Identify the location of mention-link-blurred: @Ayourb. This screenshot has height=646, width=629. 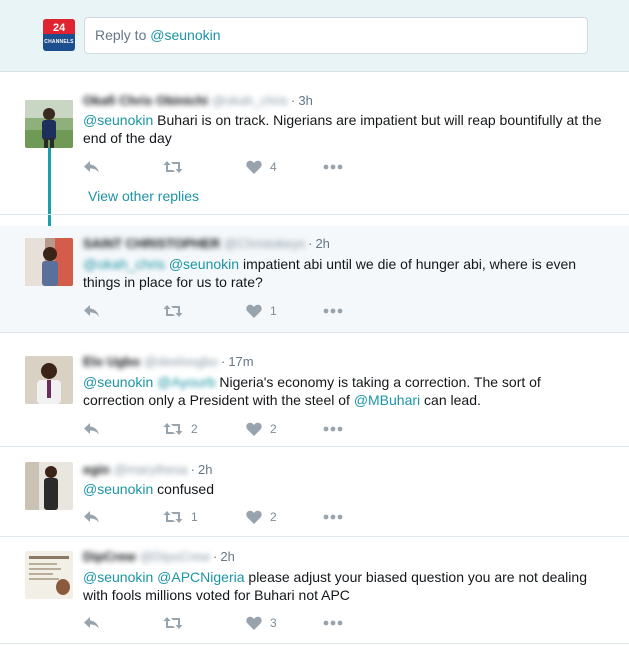
(186, 382).